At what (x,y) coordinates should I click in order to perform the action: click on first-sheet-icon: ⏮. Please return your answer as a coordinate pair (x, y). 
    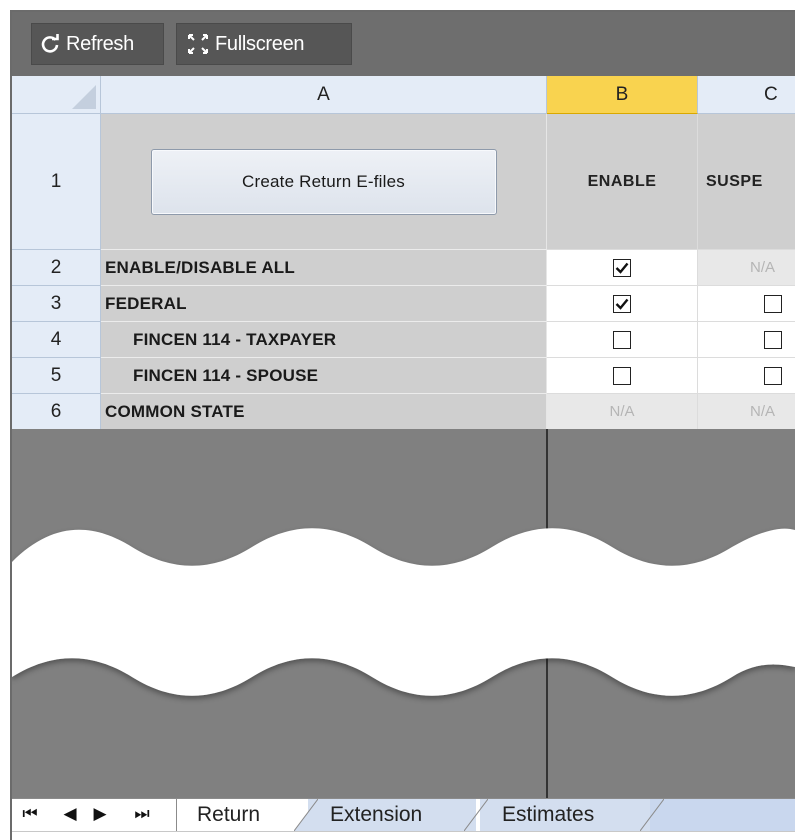
    Looking at the image, I should click on (30, 814).